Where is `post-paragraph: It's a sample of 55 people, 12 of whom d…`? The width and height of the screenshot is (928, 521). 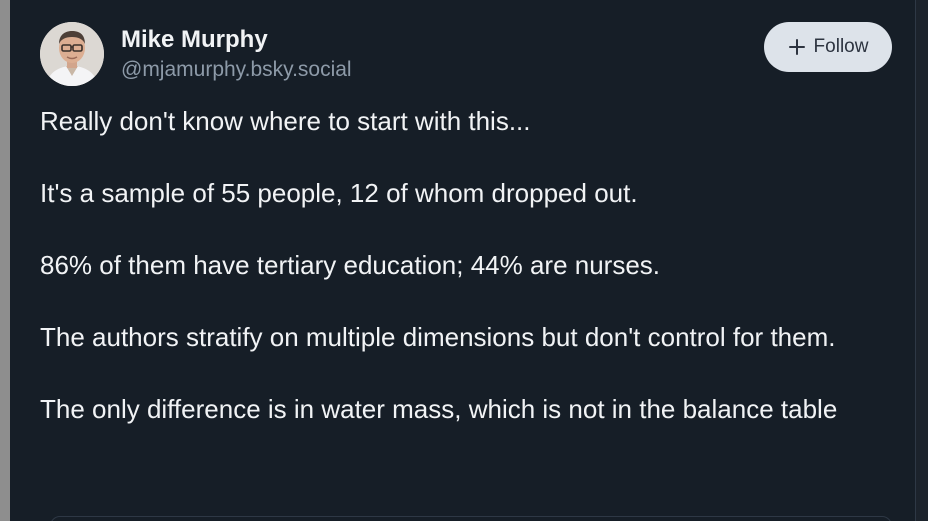
post-paragraph: It's a sample of 55 people, 12 of whom d… is located at coordinates (339, 193).